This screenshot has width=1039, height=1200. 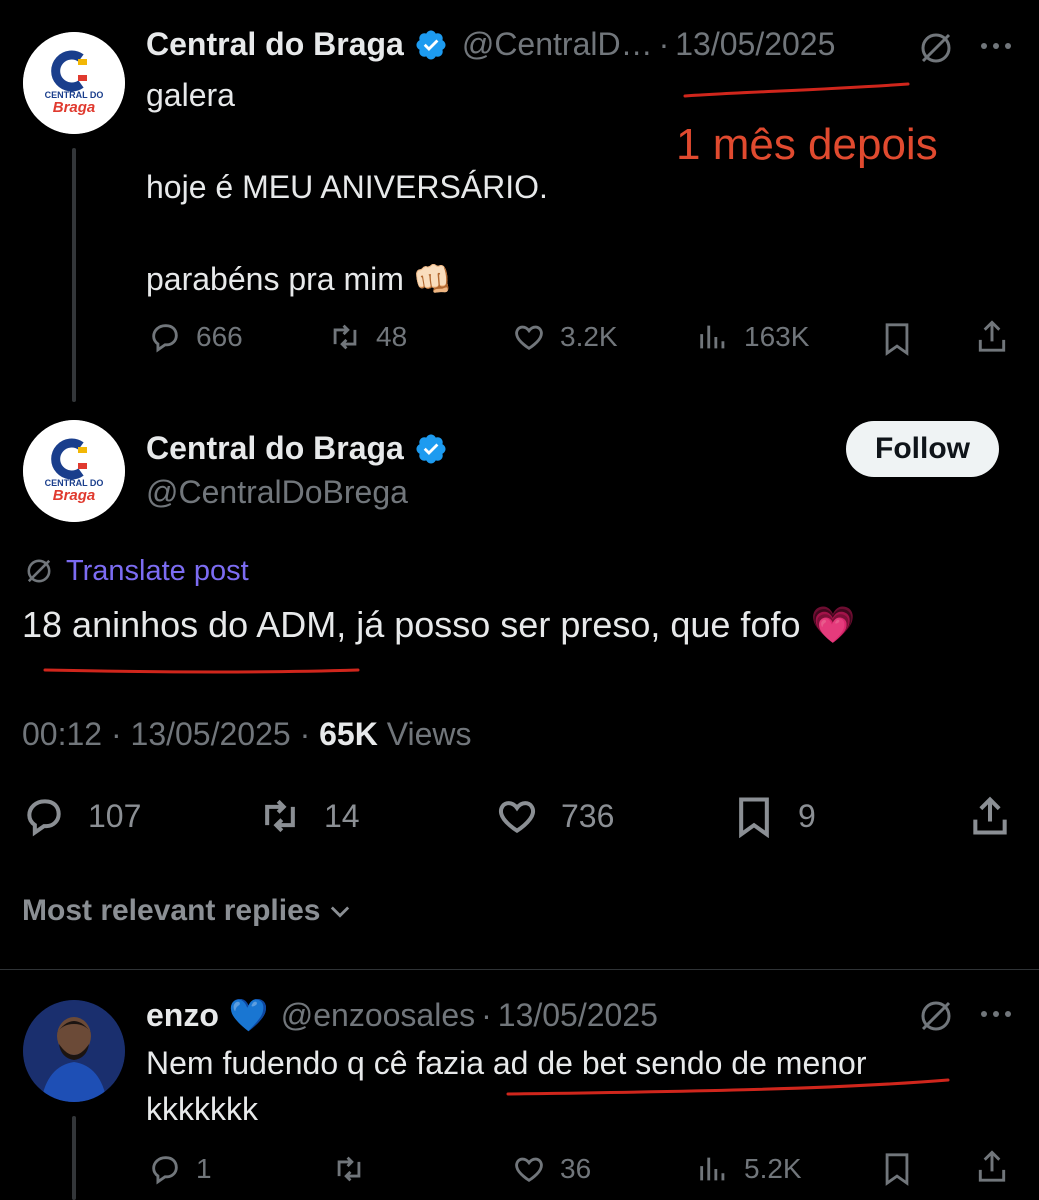 I want to click on main-reply-count: 107, so click(x=115, y=815).